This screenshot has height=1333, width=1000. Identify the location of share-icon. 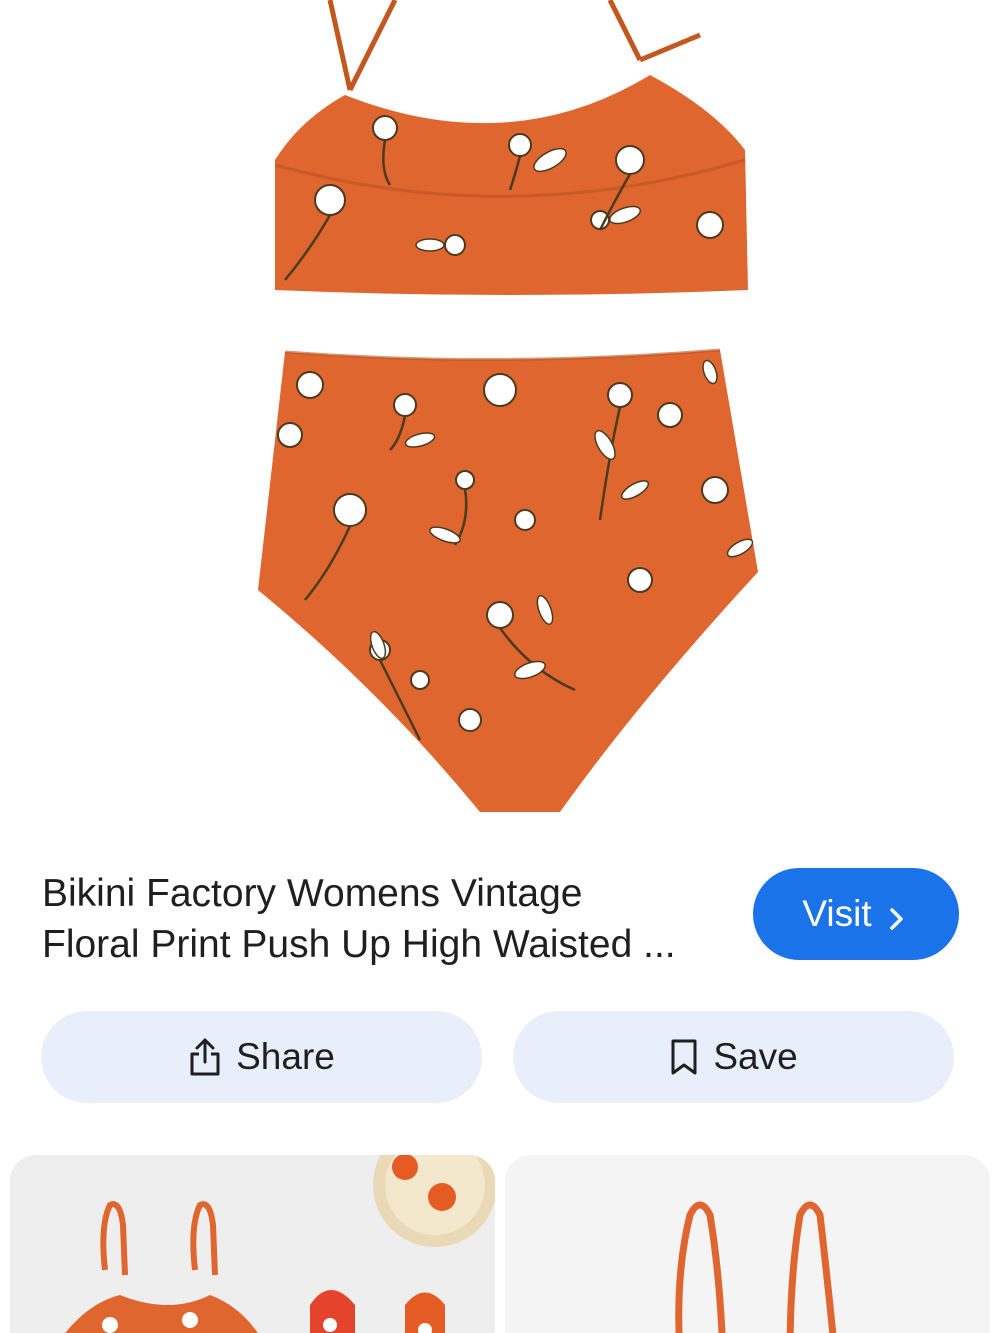
(205, 1057).